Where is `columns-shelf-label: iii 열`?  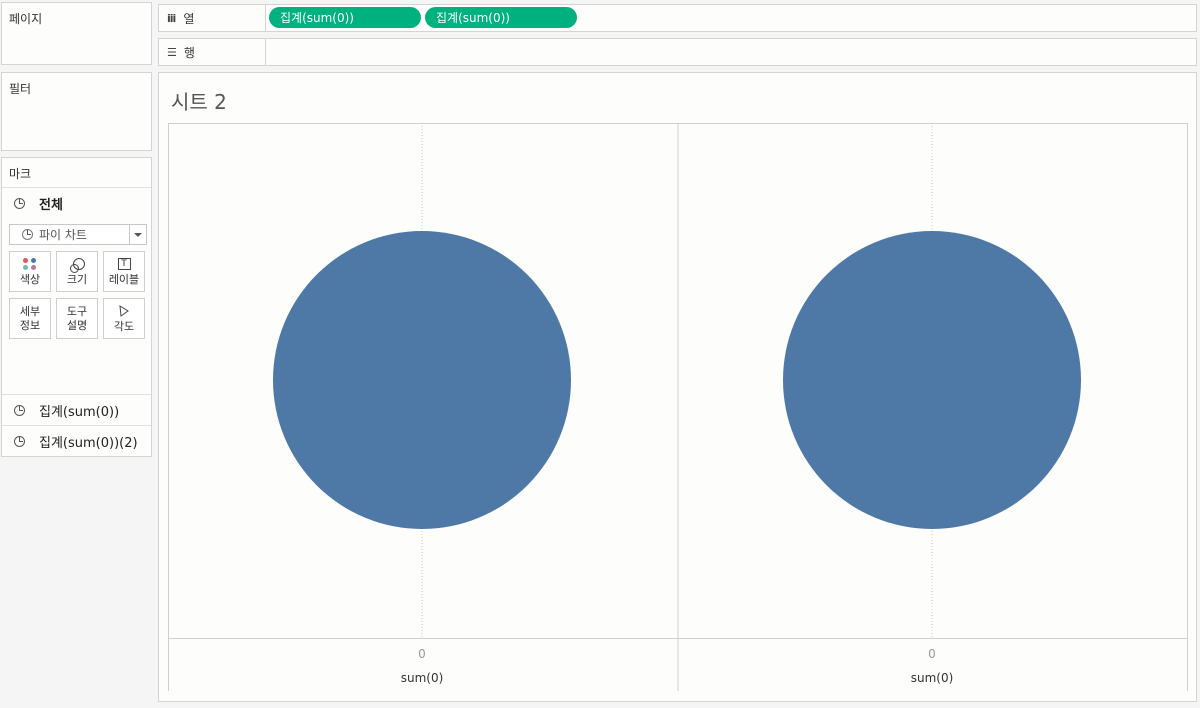
columns-shelf-label: iii 열 is located at coordinates (212, 18).